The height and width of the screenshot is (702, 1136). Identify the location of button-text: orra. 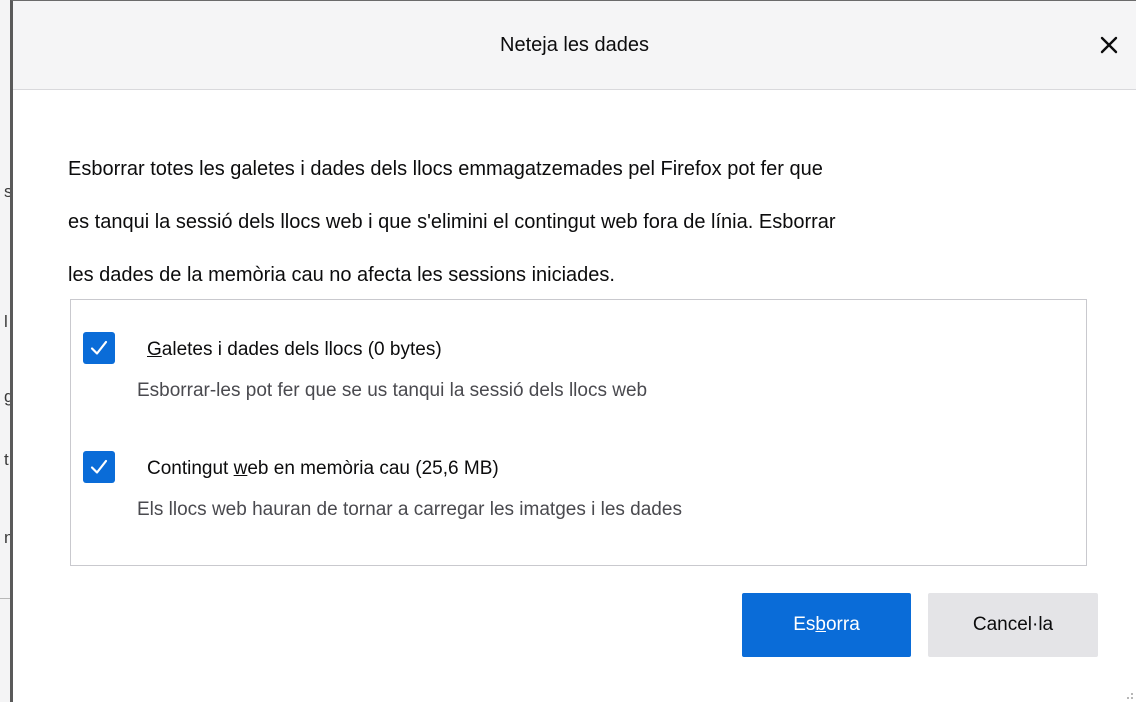
(842, 624).